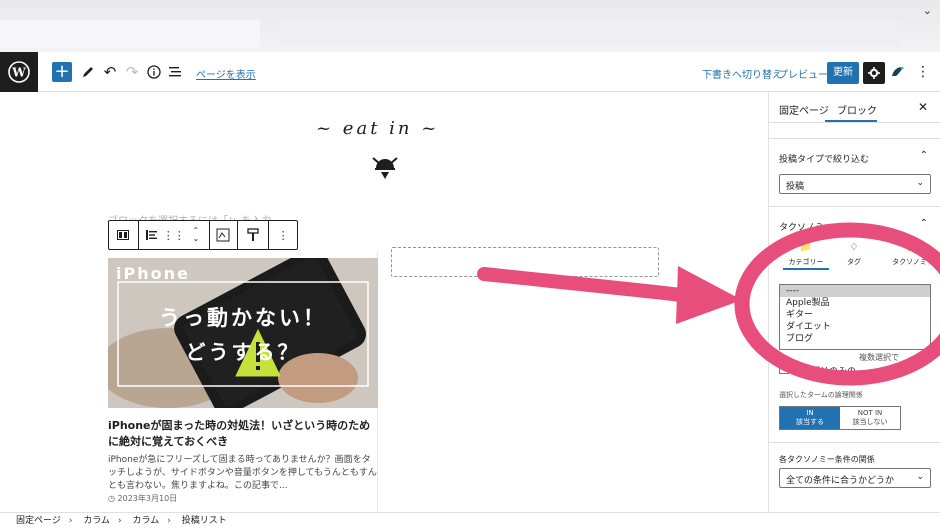 The height and width of the screenshot is (529, 940). What do you see at coordinates (176, 72) in the screenshot?
I see `list-view-icon` at bounding box center [176, 72].